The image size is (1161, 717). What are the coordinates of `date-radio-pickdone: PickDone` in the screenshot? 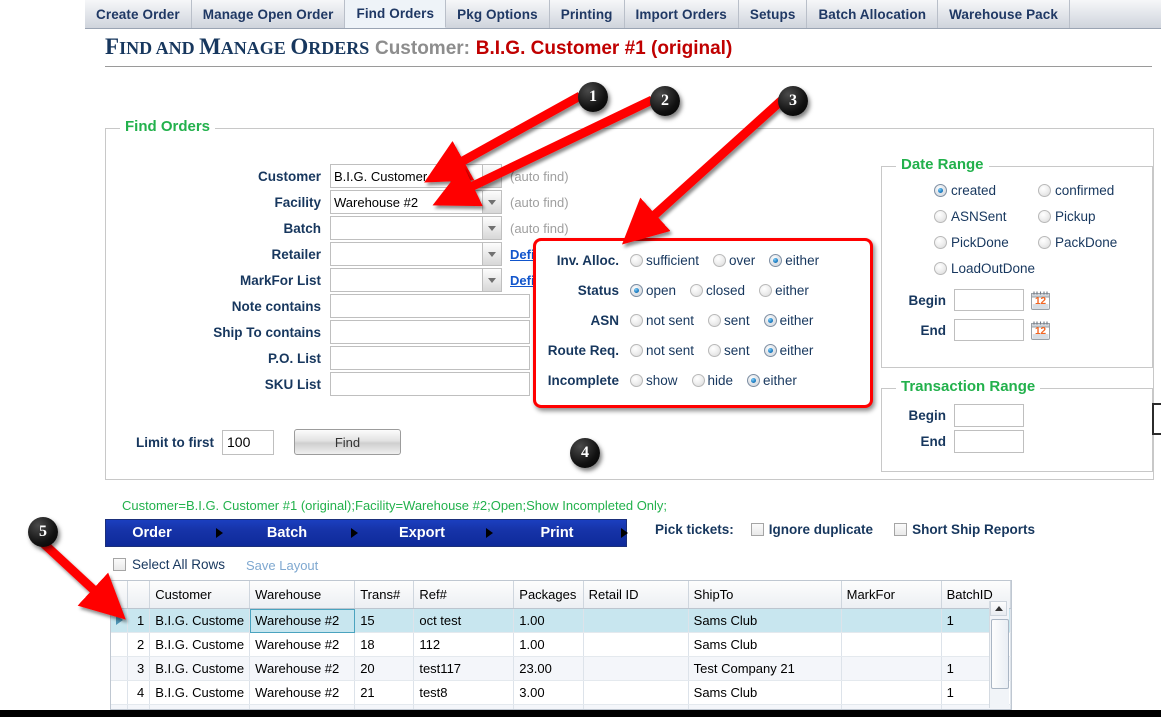 It's located at (982, 242).